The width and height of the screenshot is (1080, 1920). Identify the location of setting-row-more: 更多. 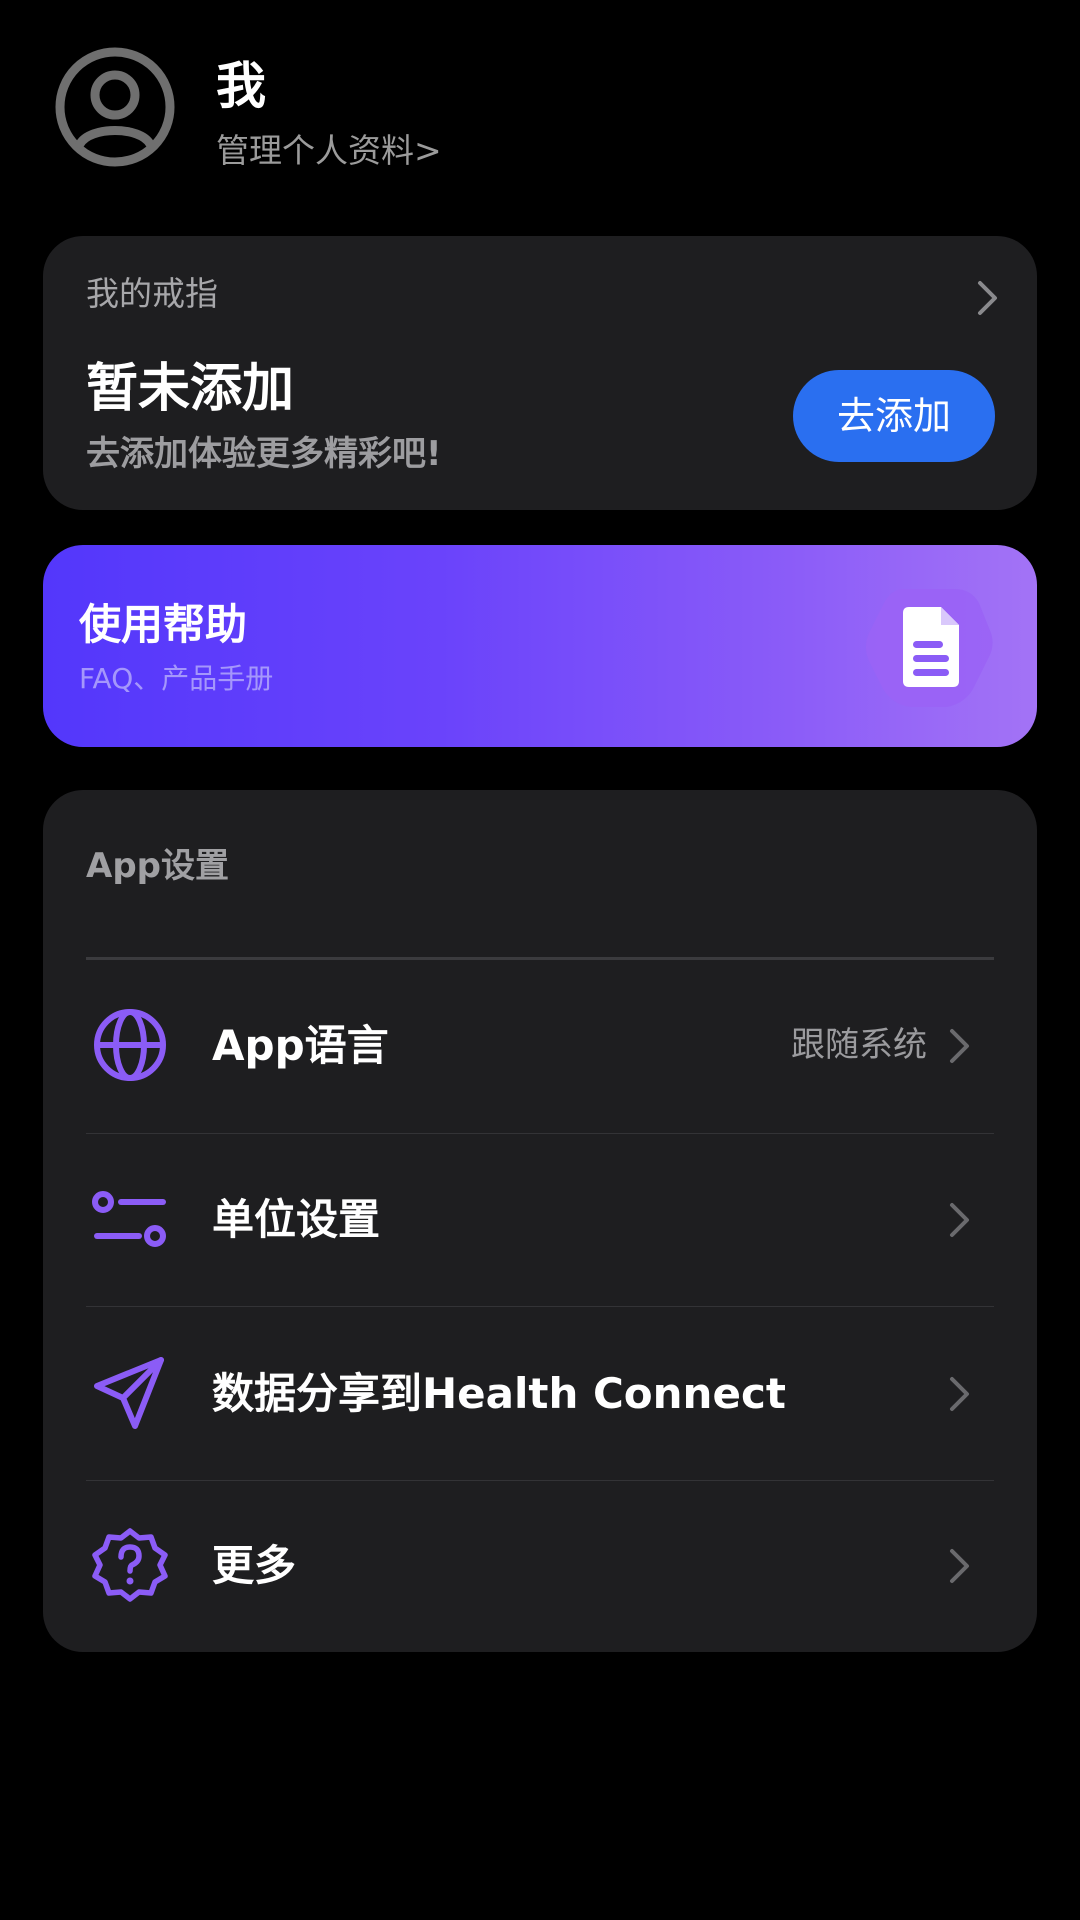
(540, 1566).